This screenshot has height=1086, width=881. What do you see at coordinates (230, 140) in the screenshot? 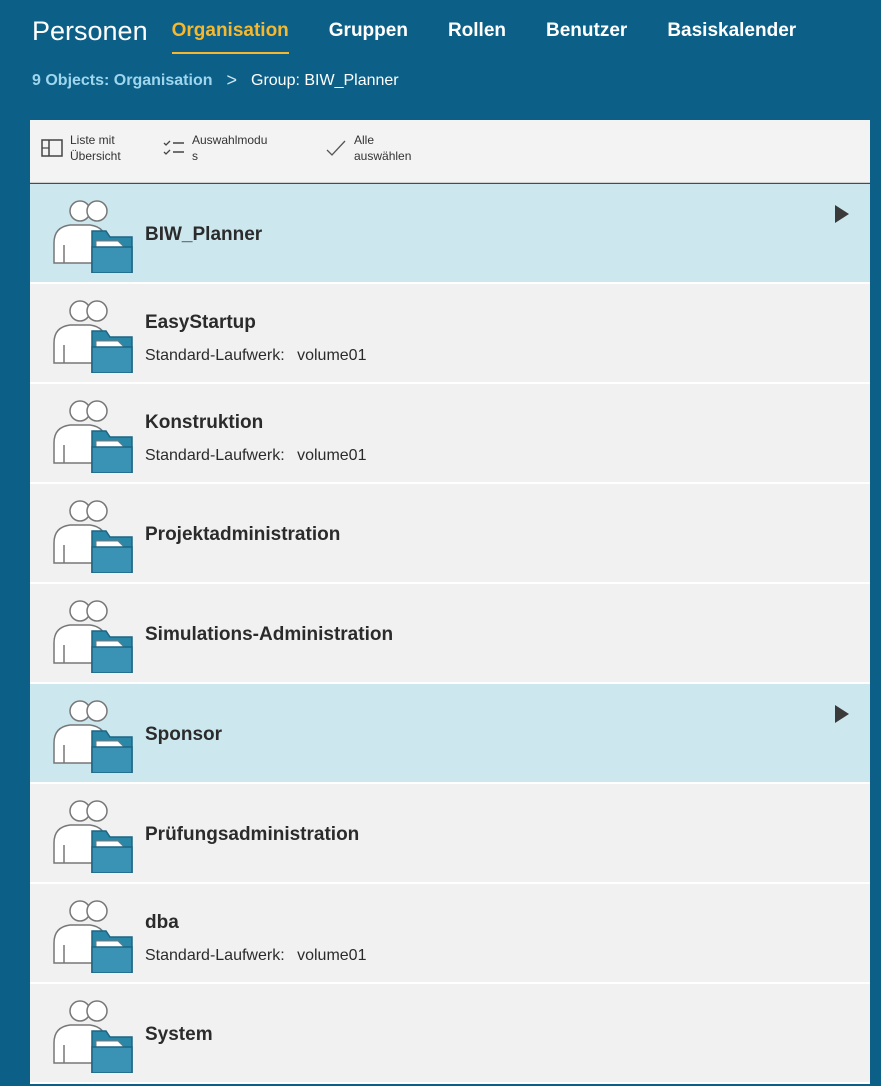
I see `selection-mode-label-1: Auswahlmodu` at bounding box center [230, 140].